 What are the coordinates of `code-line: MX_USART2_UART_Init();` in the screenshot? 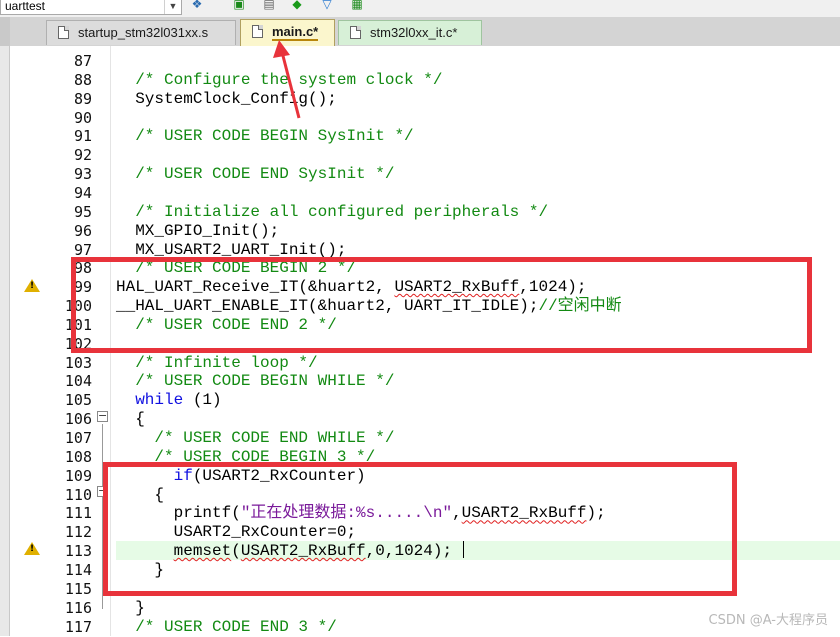 It's located at (231, 250).